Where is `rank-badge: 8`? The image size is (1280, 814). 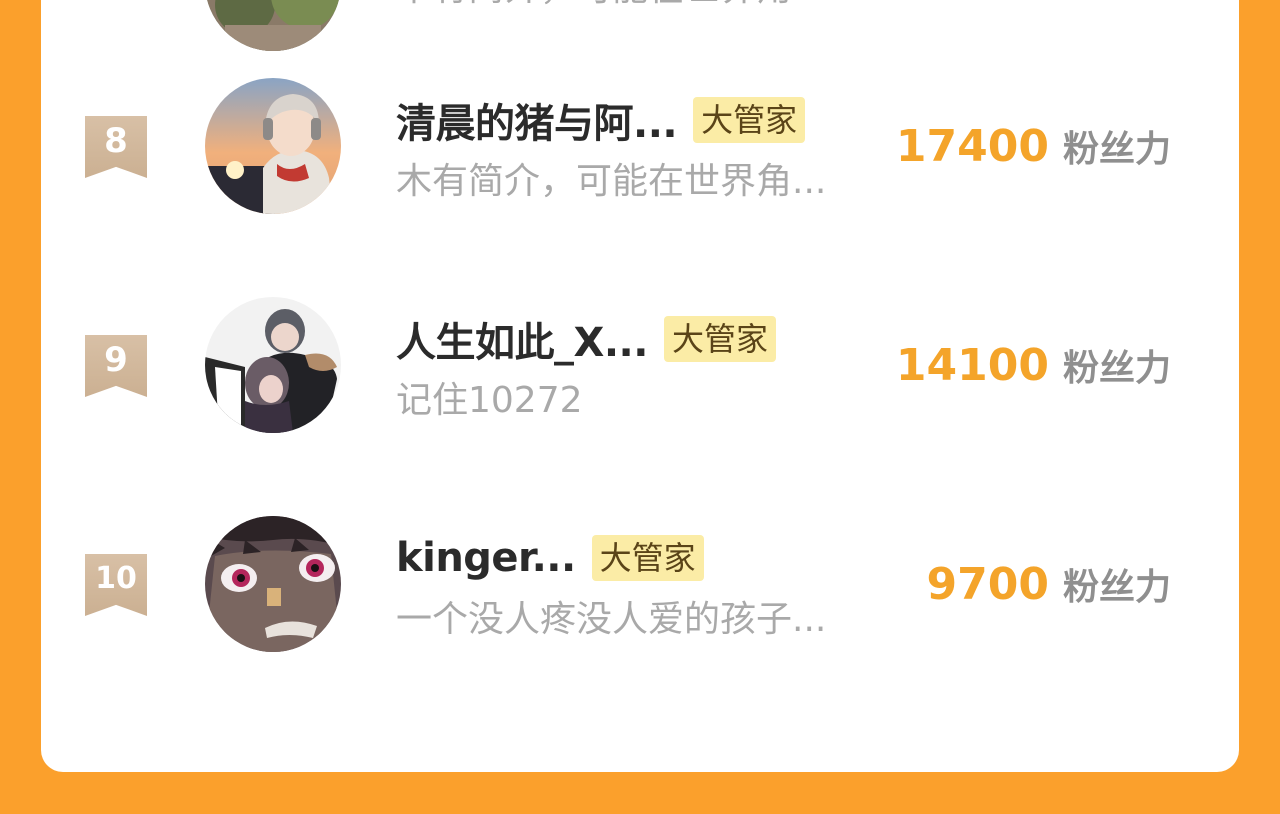 rank-badge: 8 is located at coordinates (116, 147).